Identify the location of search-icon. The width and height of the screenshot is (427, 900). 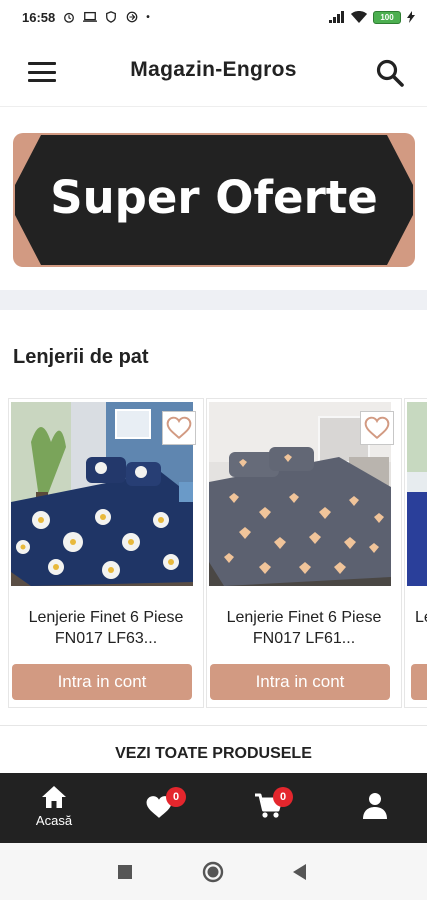
(390, 73).